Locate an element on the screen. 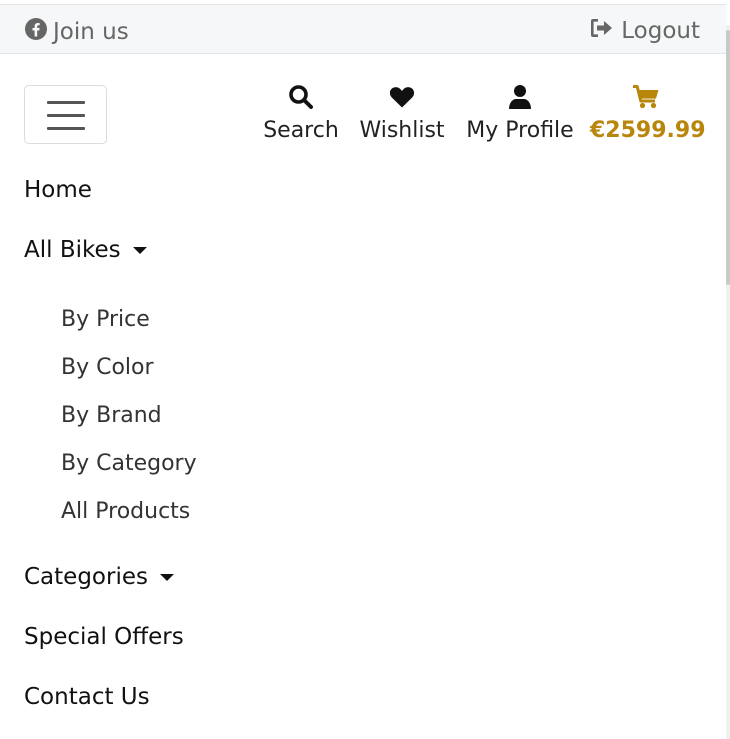 The image size is (730, 739). wishlist-label: Wishlist is located at coordinates (402, 130).